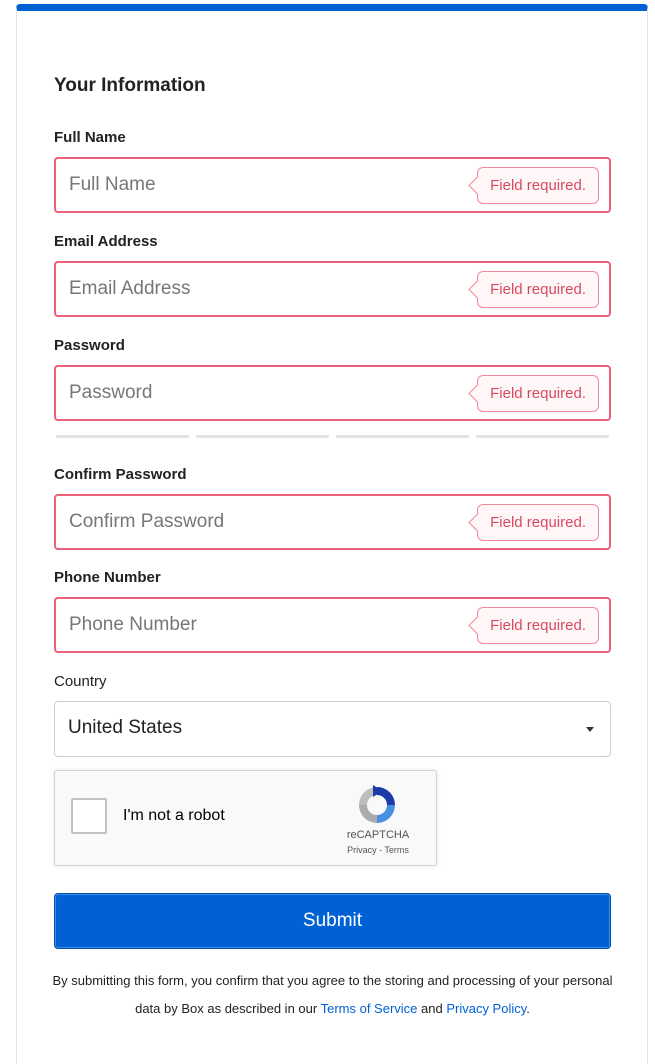 This screenshot has width=655, height=1064. I want to click on country-selected-value: United States, so click(125, 727).